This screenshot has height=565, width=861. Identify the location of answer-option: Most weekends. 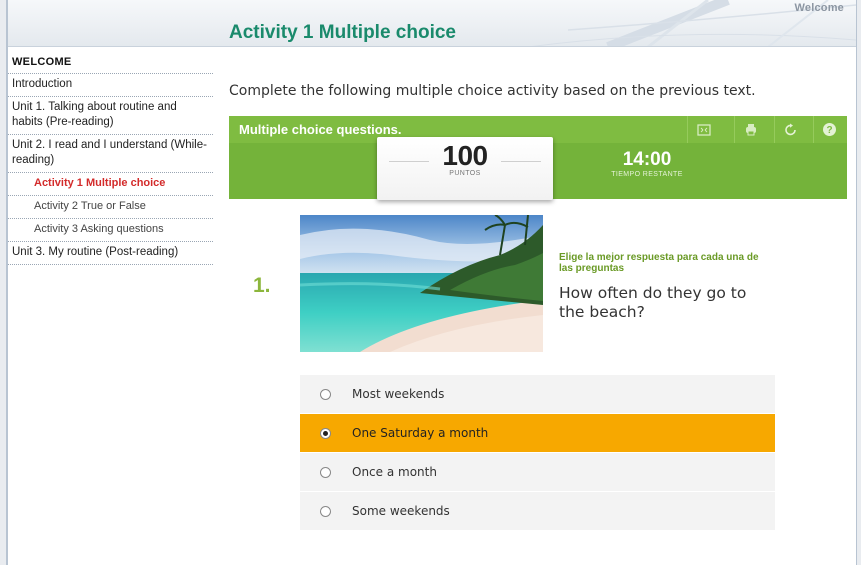
(537, 394).